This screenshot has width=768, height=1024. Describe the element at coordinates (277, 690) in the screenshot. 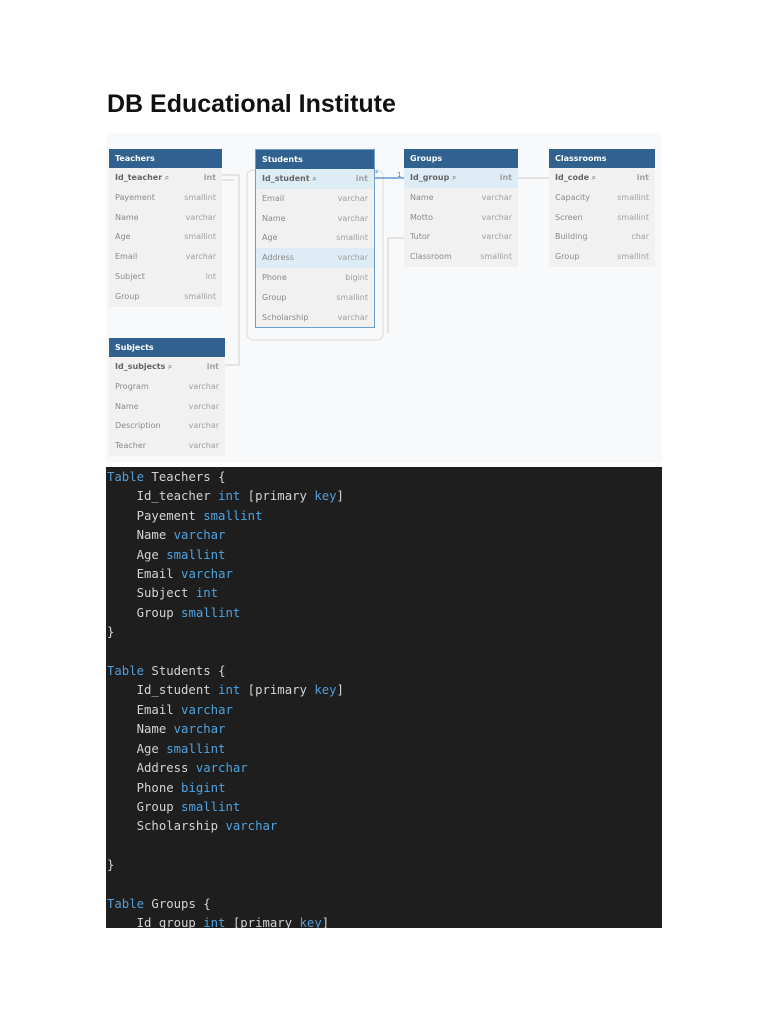

I see `code-token: [primary` at that location.